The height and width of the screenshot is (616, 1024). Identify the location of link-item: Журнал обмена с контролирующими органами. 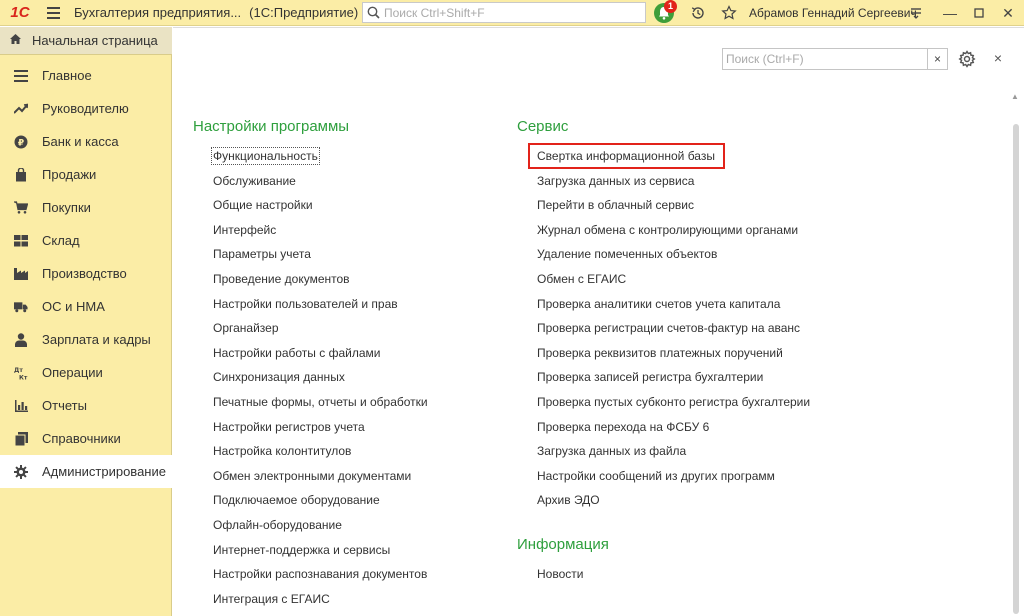
(667, 230).